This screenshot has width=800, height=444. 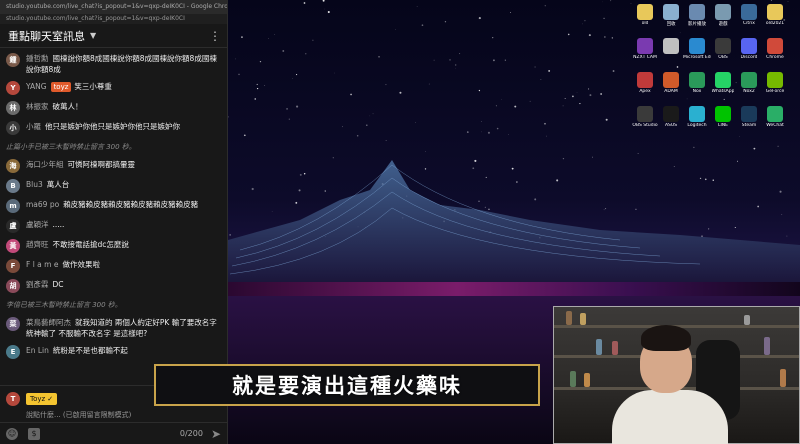 I want to click on chat-message: E En Lin 統粉是不是也都輸不起, so click(x=113, y=352).